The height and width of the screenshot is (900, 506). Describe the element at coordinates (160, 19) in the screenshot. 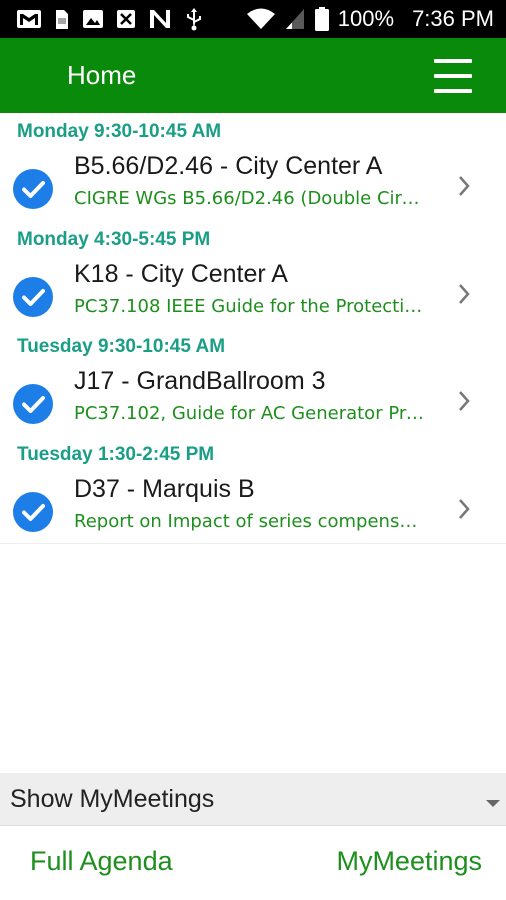

I see `n-icon` at that location.